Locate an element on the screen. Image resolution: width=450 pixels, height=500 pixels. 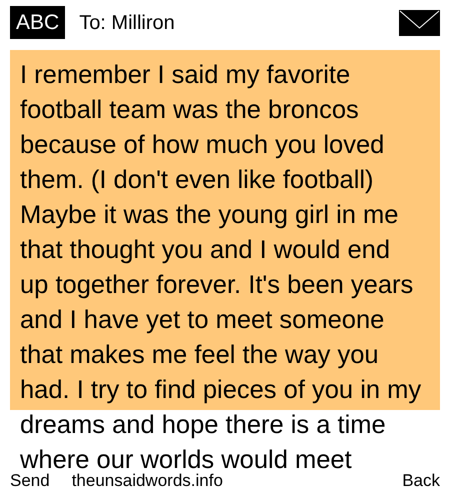
back-button: Back is located at coordinates (421, 480).